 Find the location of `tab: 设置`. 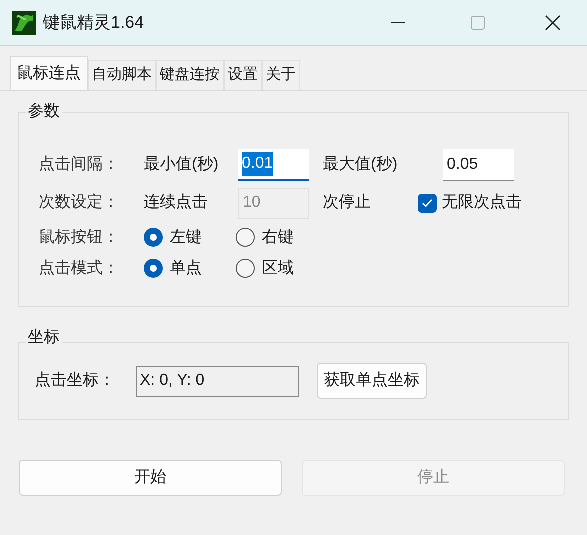

tab: 设置 is located at coordinates (243, 75).